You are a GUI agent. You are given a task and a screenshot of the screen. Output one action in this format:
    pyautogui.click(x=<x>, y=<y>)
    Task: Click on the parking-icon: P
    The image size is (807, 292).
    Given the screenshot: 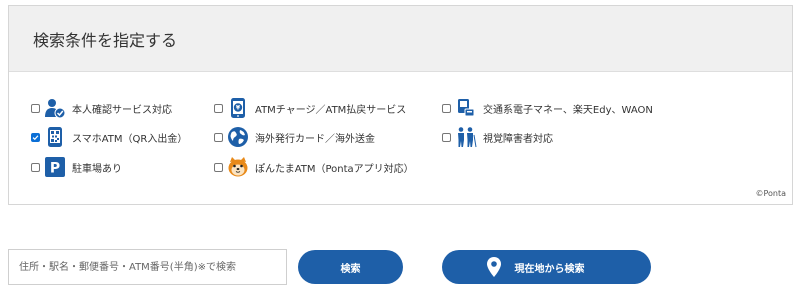 What is the action you would take?
    pyautogui.click(x=55, y=167)
    